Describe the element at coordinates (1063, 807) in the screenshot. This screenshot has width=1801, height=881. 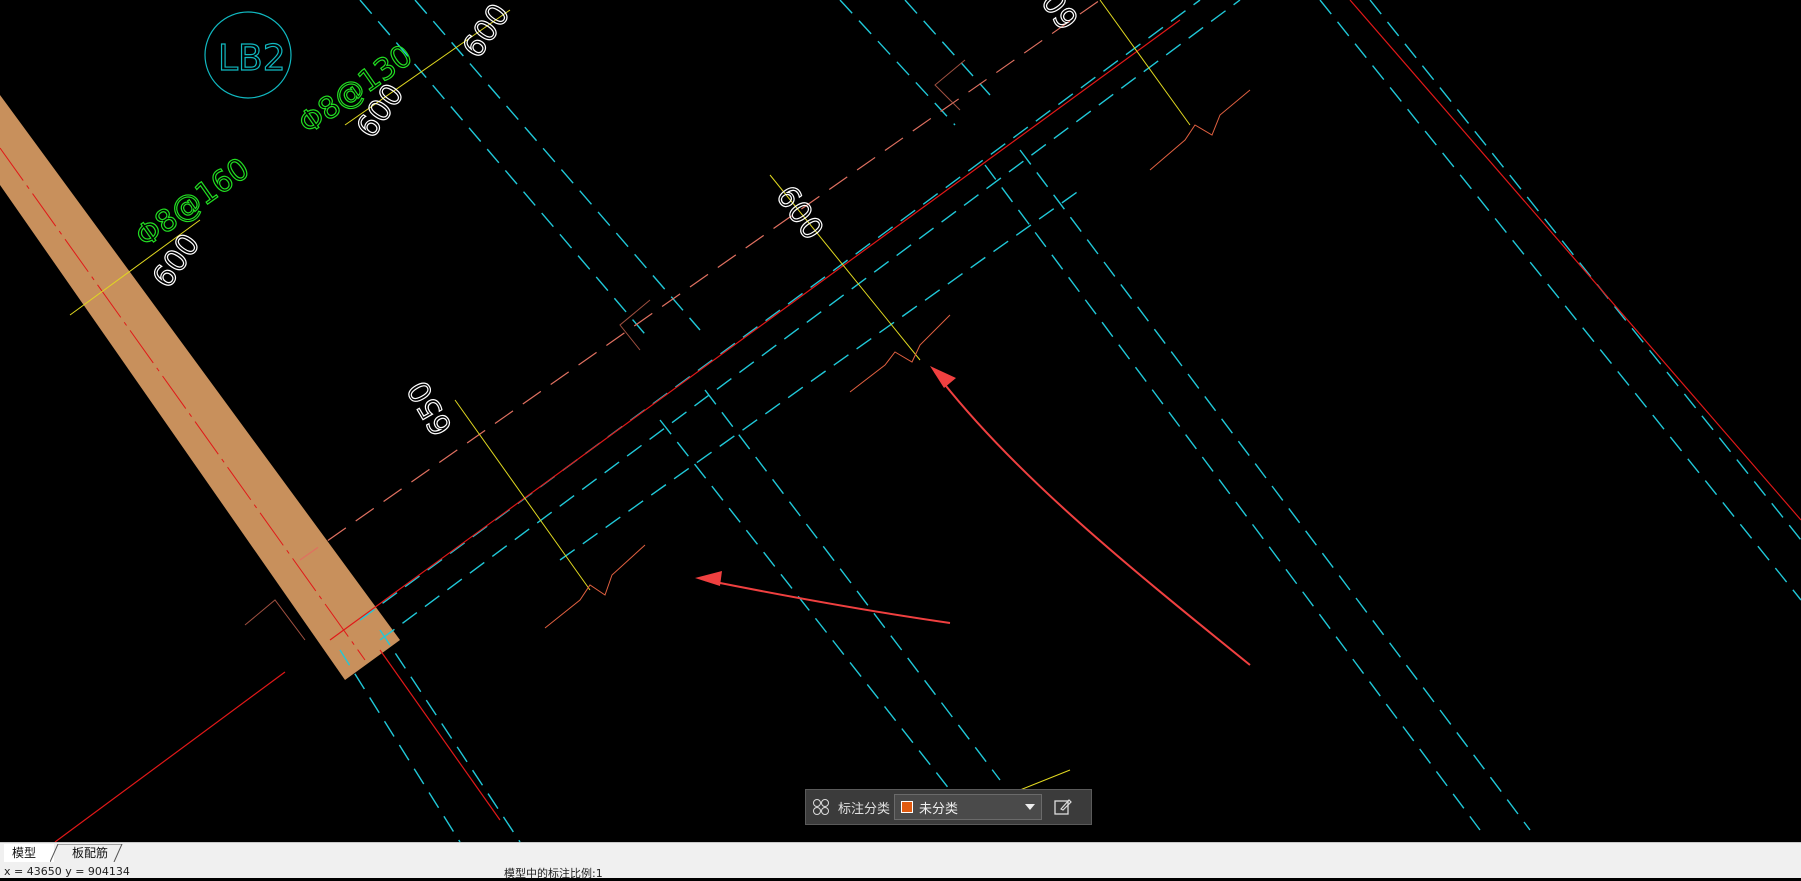
I see `edit-icon` at that location.